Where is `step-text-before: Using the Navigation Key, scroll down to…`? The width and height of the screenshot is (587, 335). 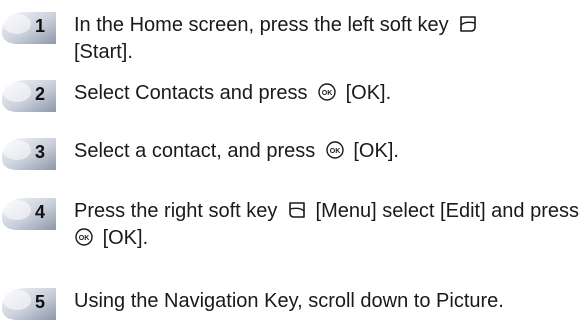 step-text-before: Using the Navigation Key, scroll down to… is located at coordinates (289, 301).